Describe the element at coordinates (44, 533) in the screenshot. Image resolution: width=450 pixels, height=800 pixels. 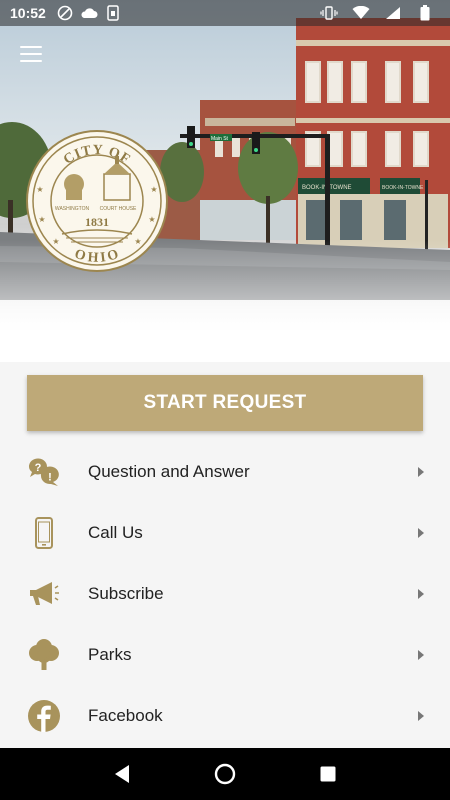
I see `phone-icon` at that location.